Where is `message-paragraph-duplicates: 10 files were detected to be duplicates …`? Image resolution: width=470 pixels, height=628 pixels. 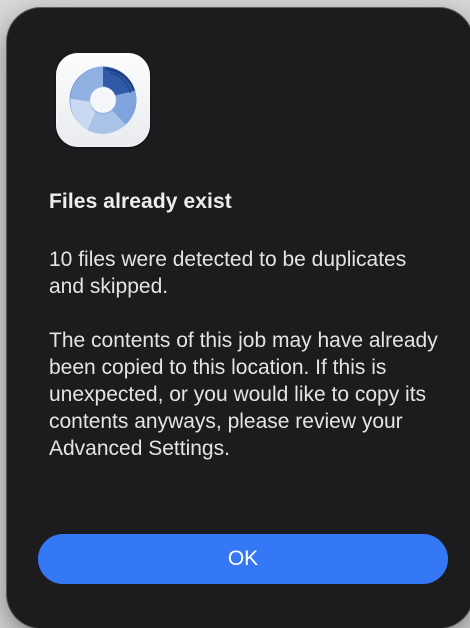 message-paragraph-duplicates: 10 files were detected to be duplicates … is located at coordinates (228, 273).